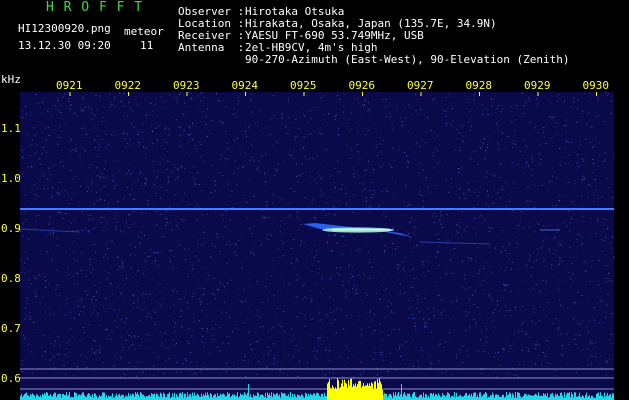 This screenshot has width=629, height=400. What do you see at coordinates (303, 85) in the screenshot?
I see `time-tick-label: 0925` at bounding box center [303, 85].